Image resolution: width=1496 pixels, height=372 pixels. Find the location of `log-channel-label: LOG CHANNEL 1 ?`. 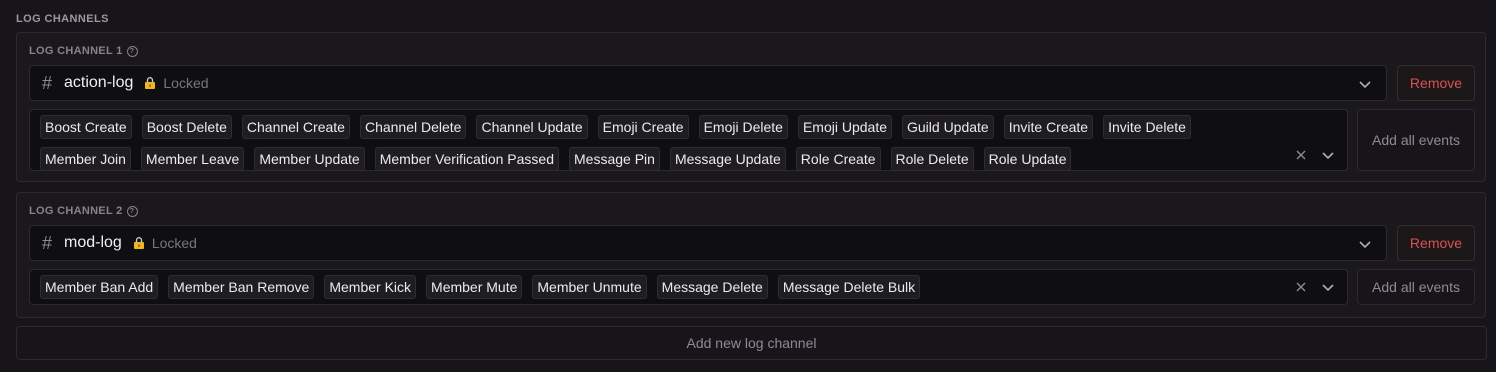

log-channel-label: LOG CHANNEL 1 ? is located at coordinates (83, 51).